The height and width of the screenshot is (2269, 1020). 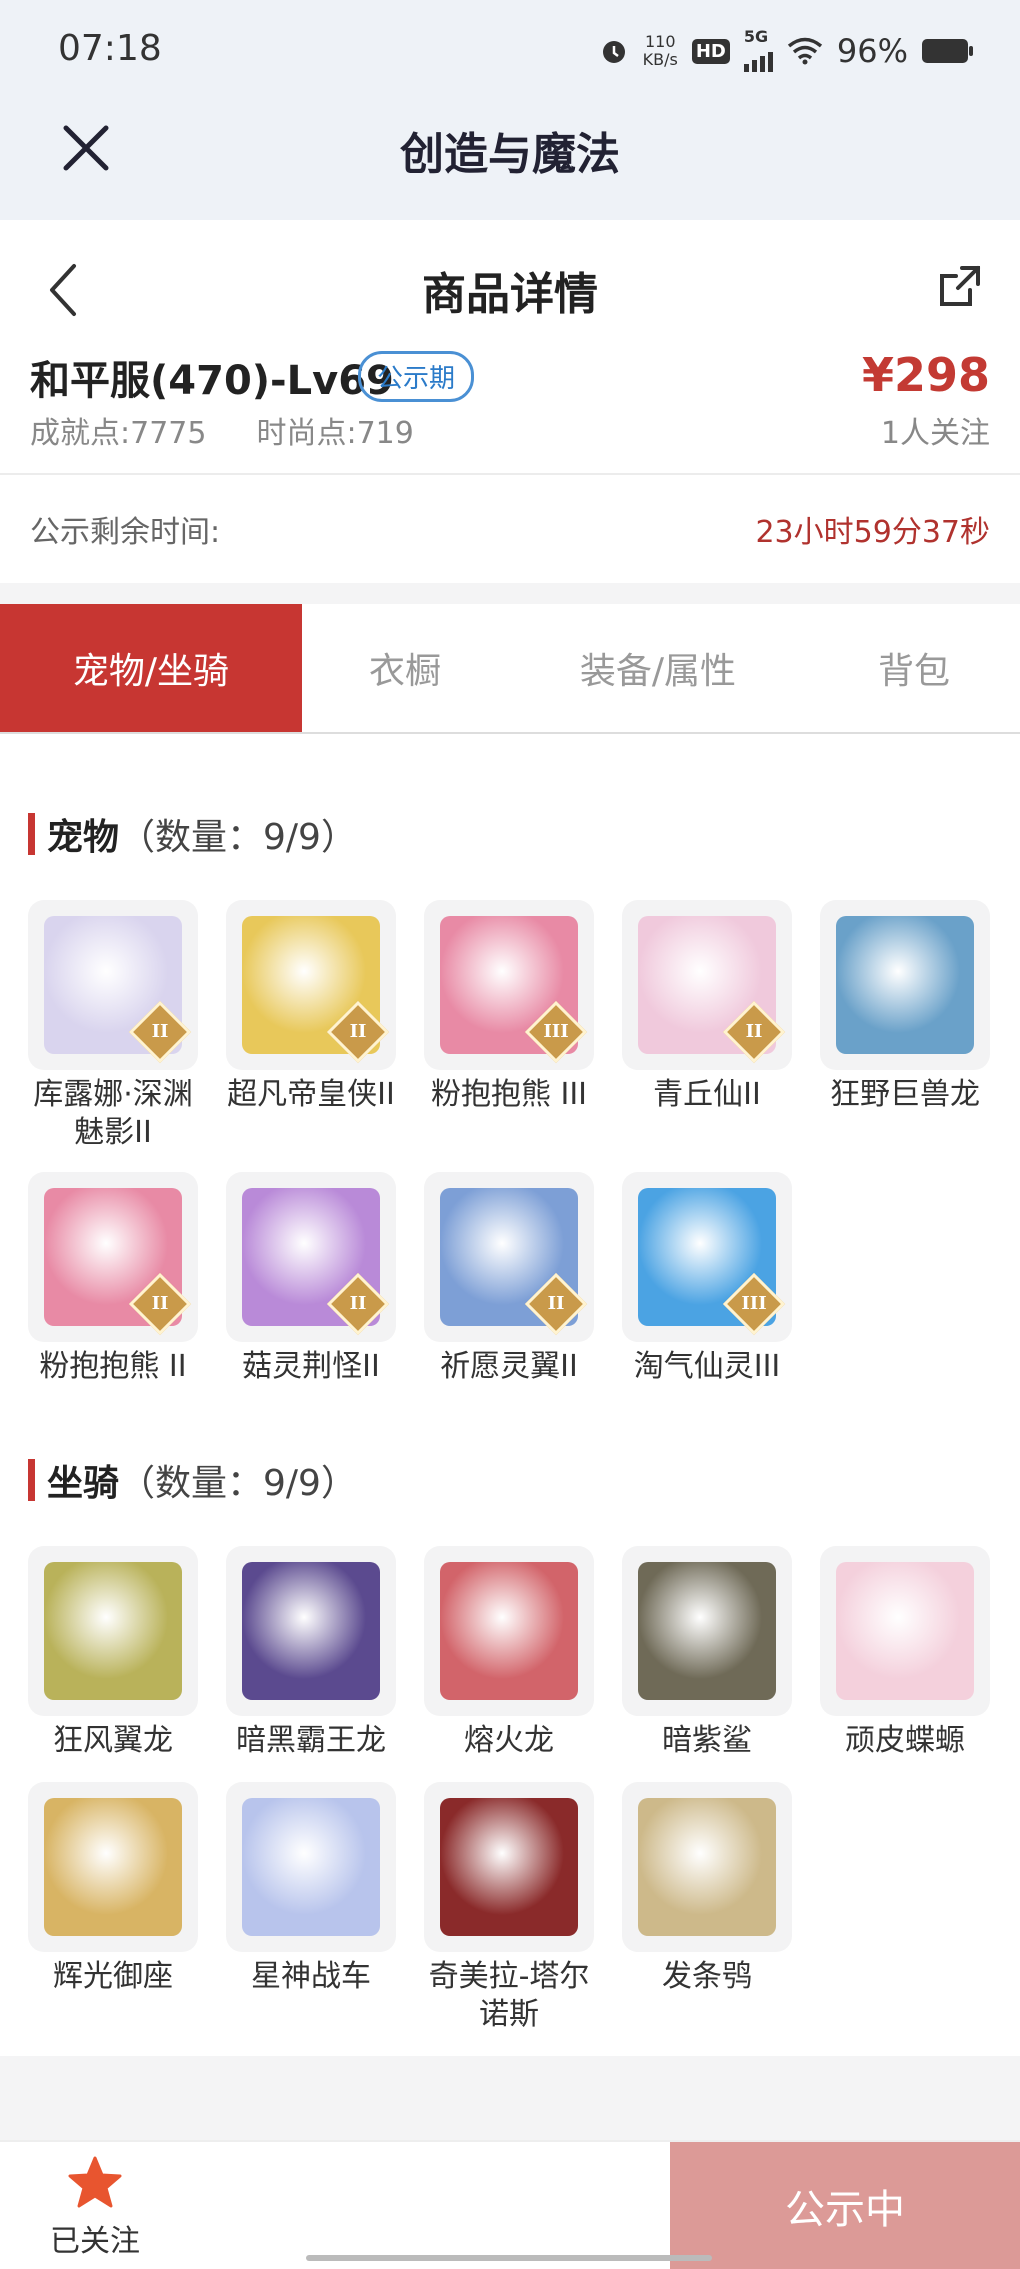 I want to click on follower-count: 1人关注, so click(x=935, y=433).